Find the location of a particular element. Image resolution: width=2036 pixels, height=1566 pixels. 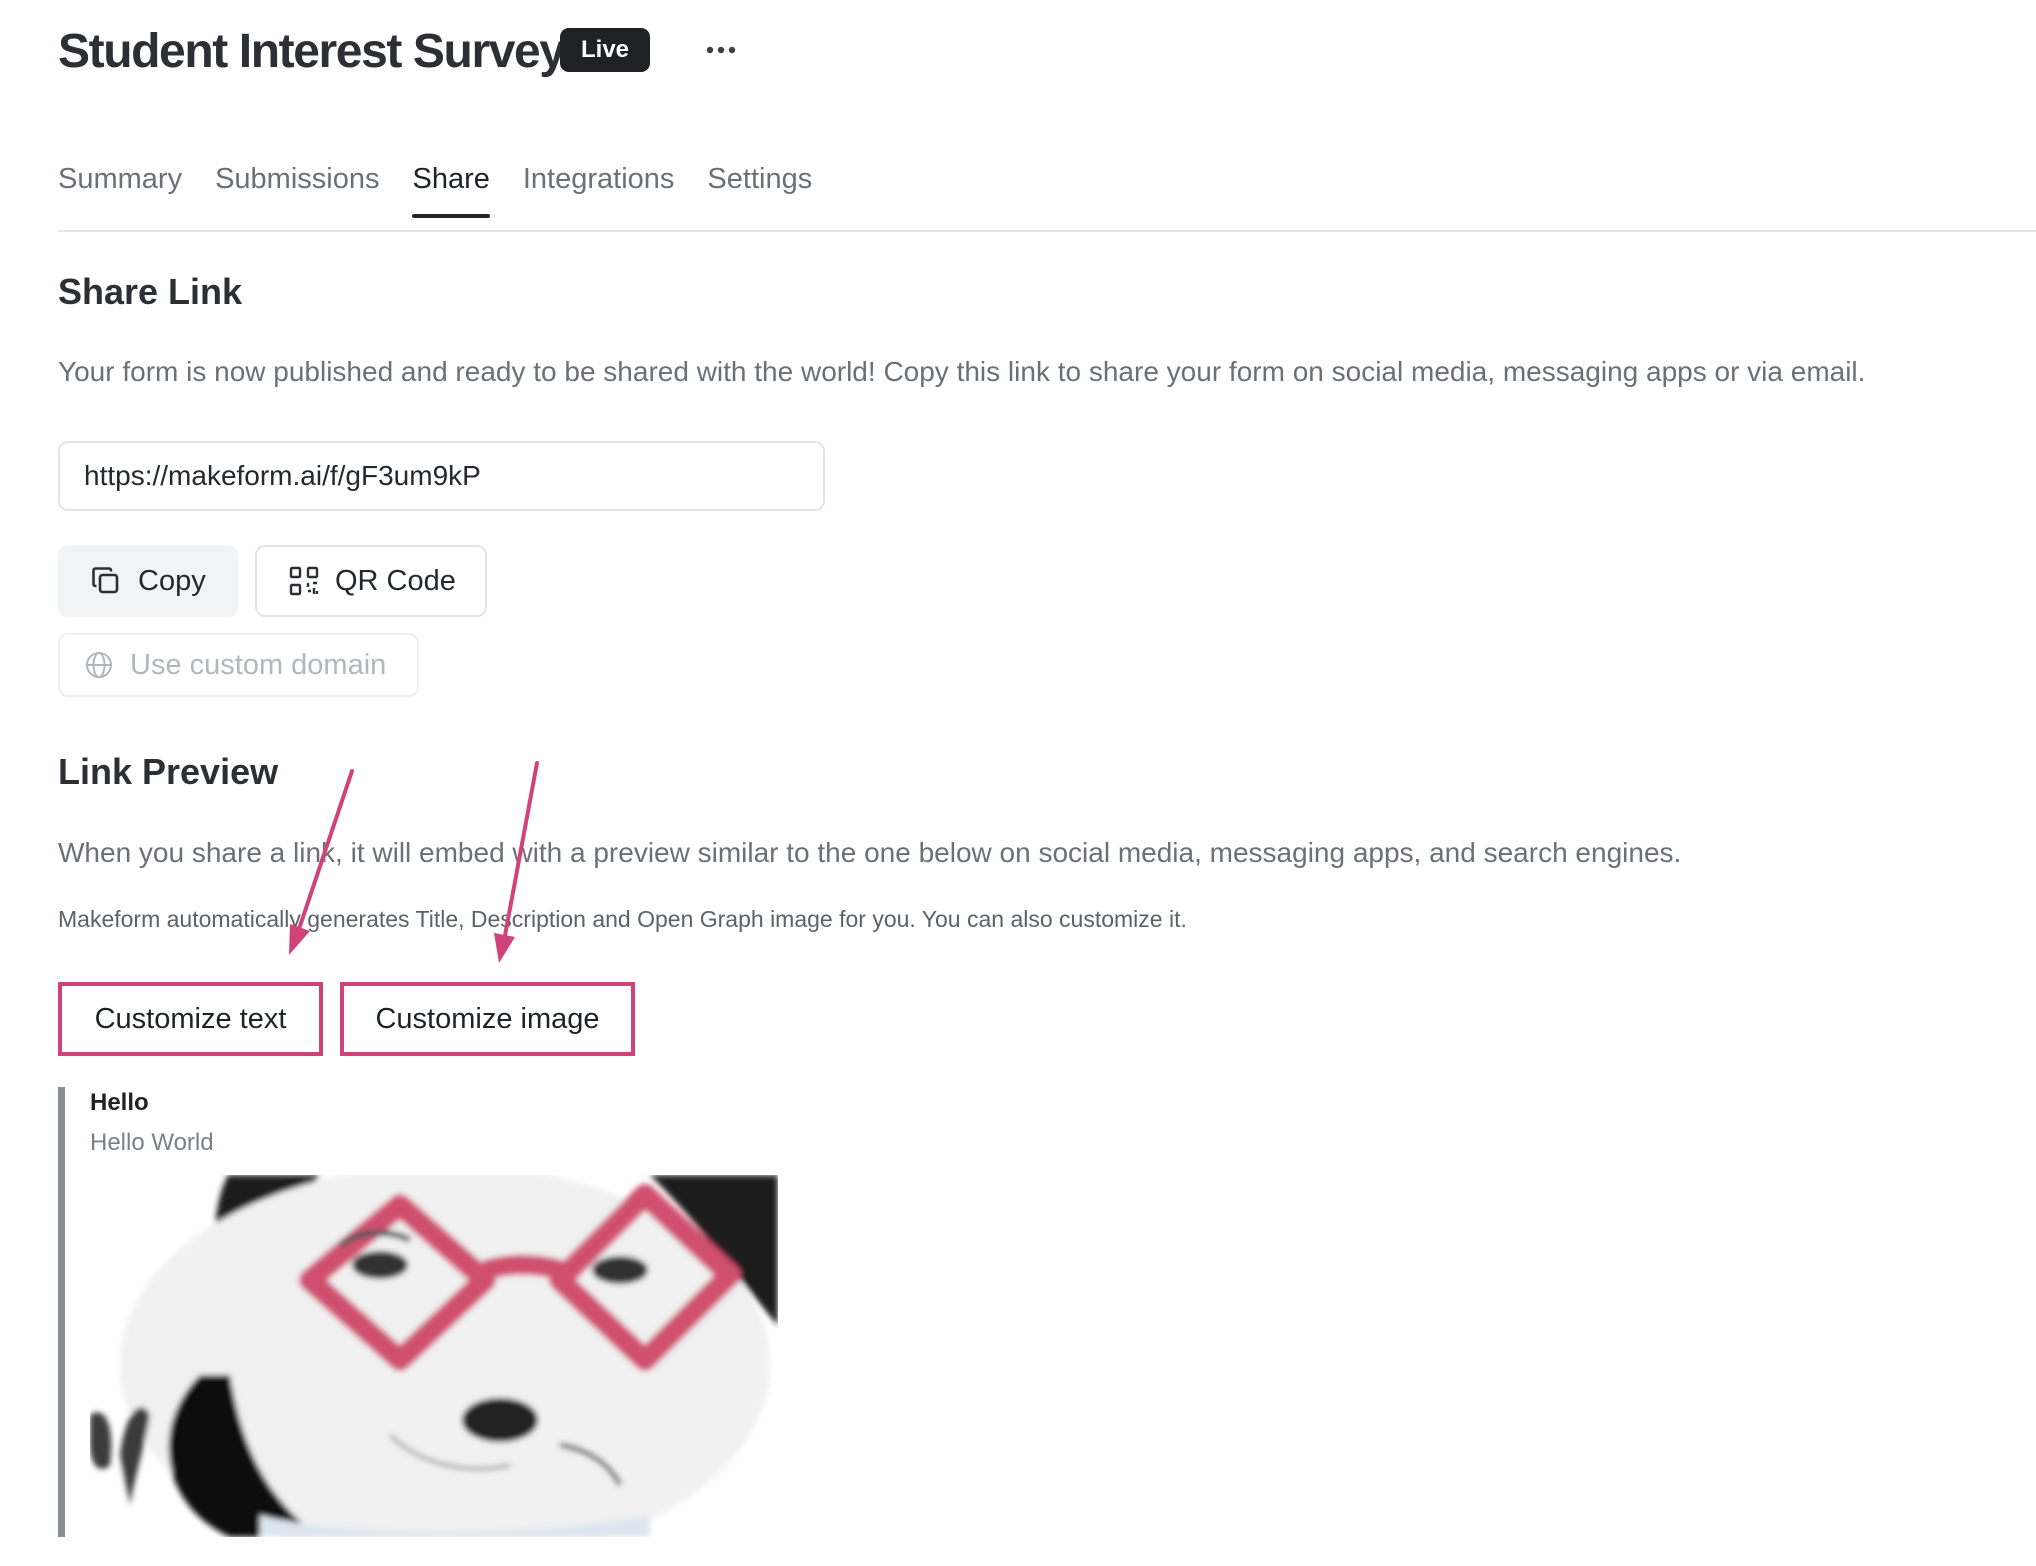

customize-image-button: Customize image is located at coordinates (487, 1019).